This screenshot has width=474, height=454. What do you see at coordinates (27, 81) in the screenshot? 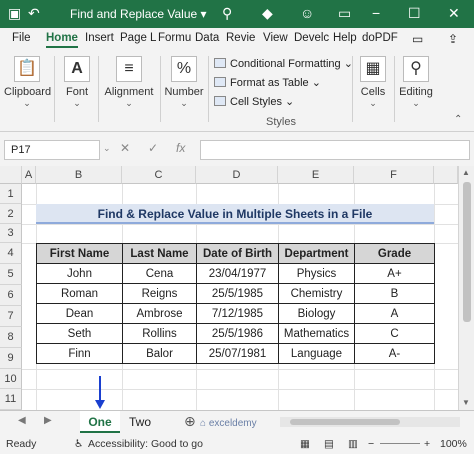
I see `clipboard-group: 📋 Clipboard ⌄` at bounding box center [27, 81].